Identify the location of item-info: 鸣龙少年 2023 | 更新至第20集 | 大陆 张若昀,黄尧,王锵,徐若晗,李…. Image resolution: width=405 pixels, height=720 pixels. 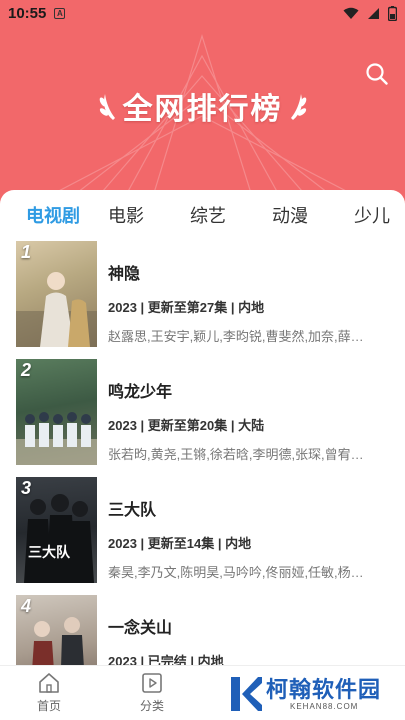
(239, 420).